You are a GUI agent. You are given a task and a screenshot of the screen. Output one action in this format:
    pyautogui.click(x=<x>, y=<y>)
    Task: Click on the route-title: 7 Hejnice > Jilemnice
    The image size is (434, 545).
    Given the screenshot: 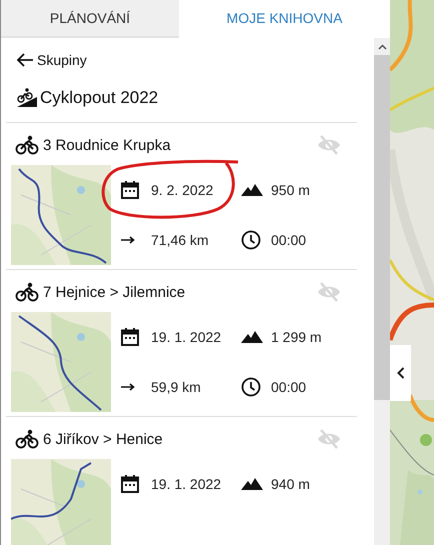 What is the action you would take?
    pyautogui.click(x=178, y=292)
    